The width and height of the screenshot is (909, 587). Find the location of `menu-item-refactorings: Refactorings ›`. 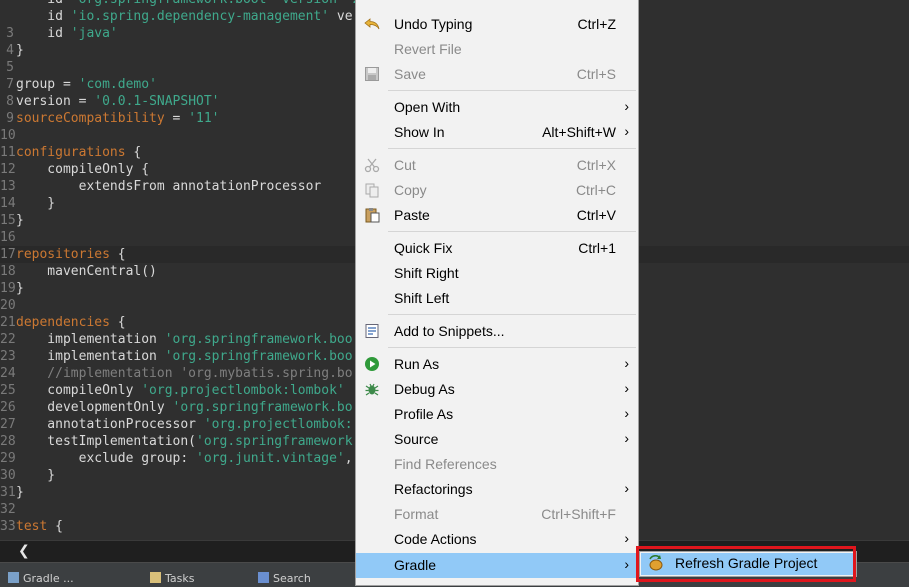

menu-item-refactorings: Refactorings › is located at coordinates (497, 489).